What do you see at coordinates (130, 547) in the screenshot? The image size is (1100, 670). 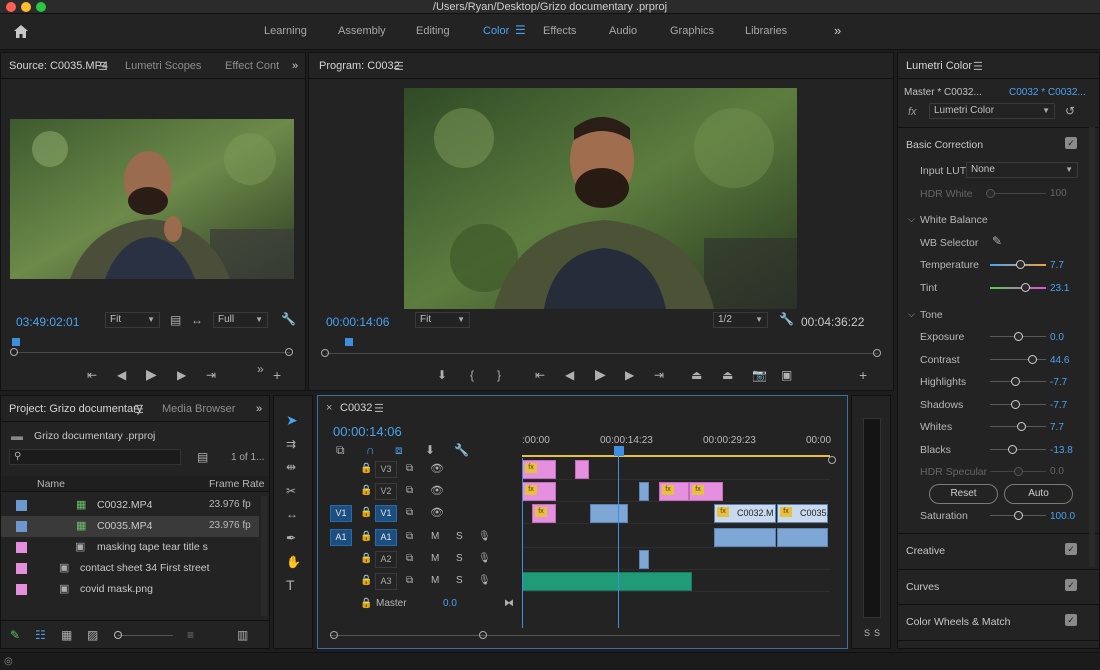 I see `project-item: ▣ masking tape tear title s` at bounding box center [130, 547].